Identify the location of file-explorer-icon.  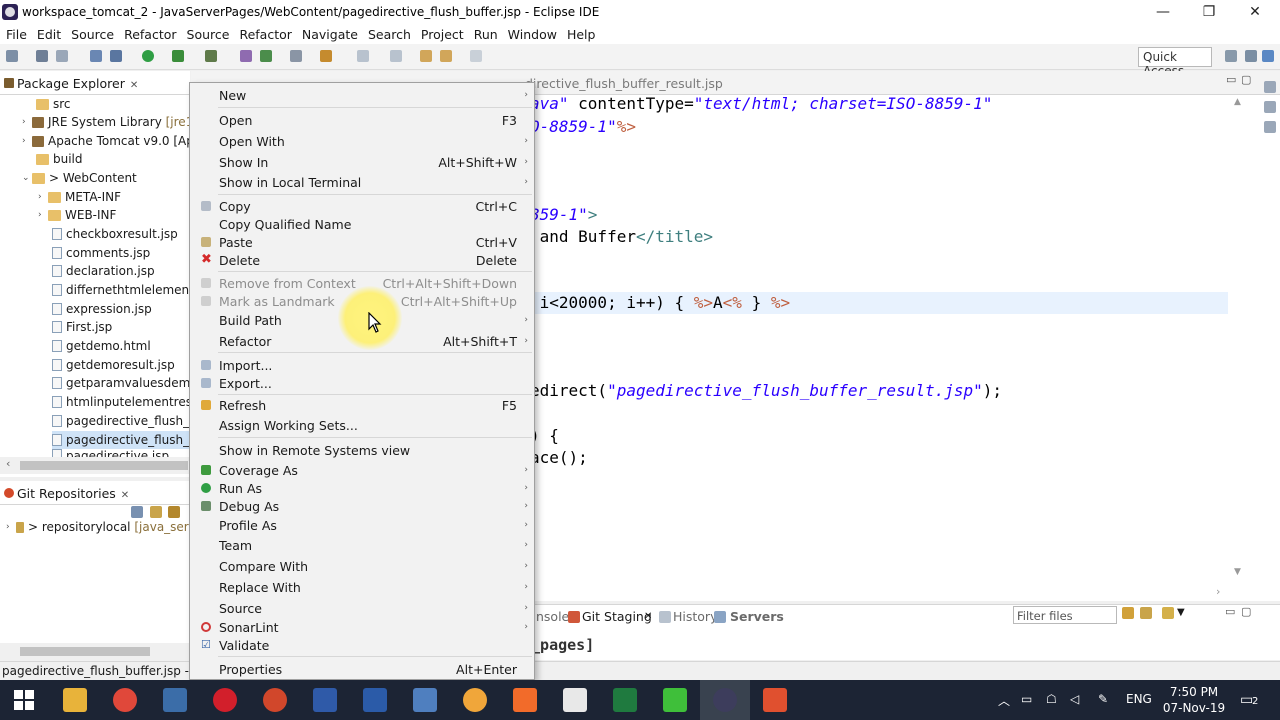
(75, 700).